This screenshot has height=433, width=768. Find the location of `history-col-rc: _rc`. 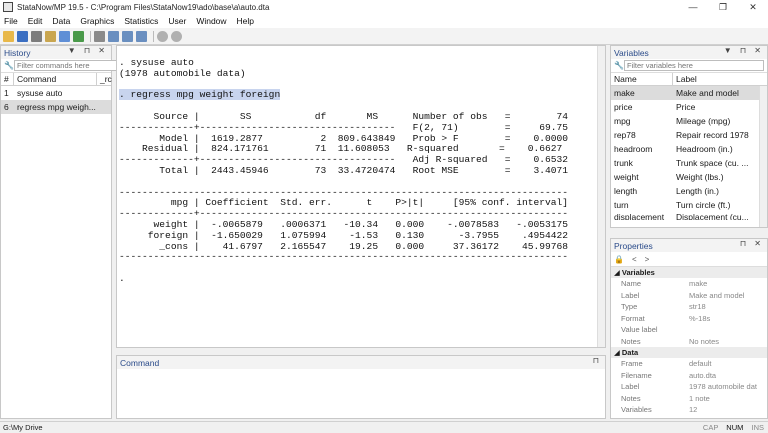

history-col-rc: _rc is located at coordinates (104, 79).